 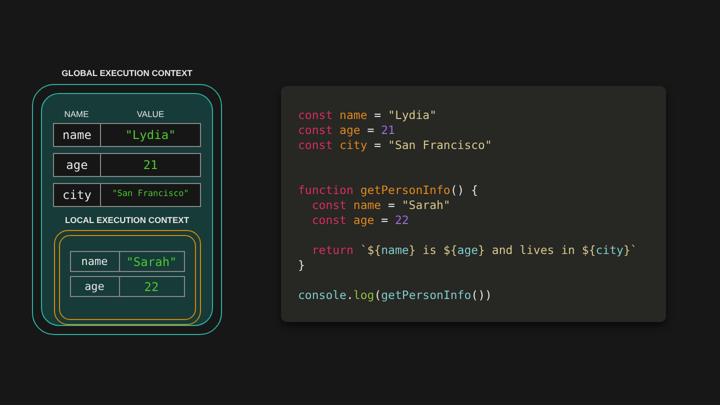 What do you see at coordinates (381, 205) in the screenshot?
I see `code-line: const name = "Sarah"` at bounding box center [381, 205].